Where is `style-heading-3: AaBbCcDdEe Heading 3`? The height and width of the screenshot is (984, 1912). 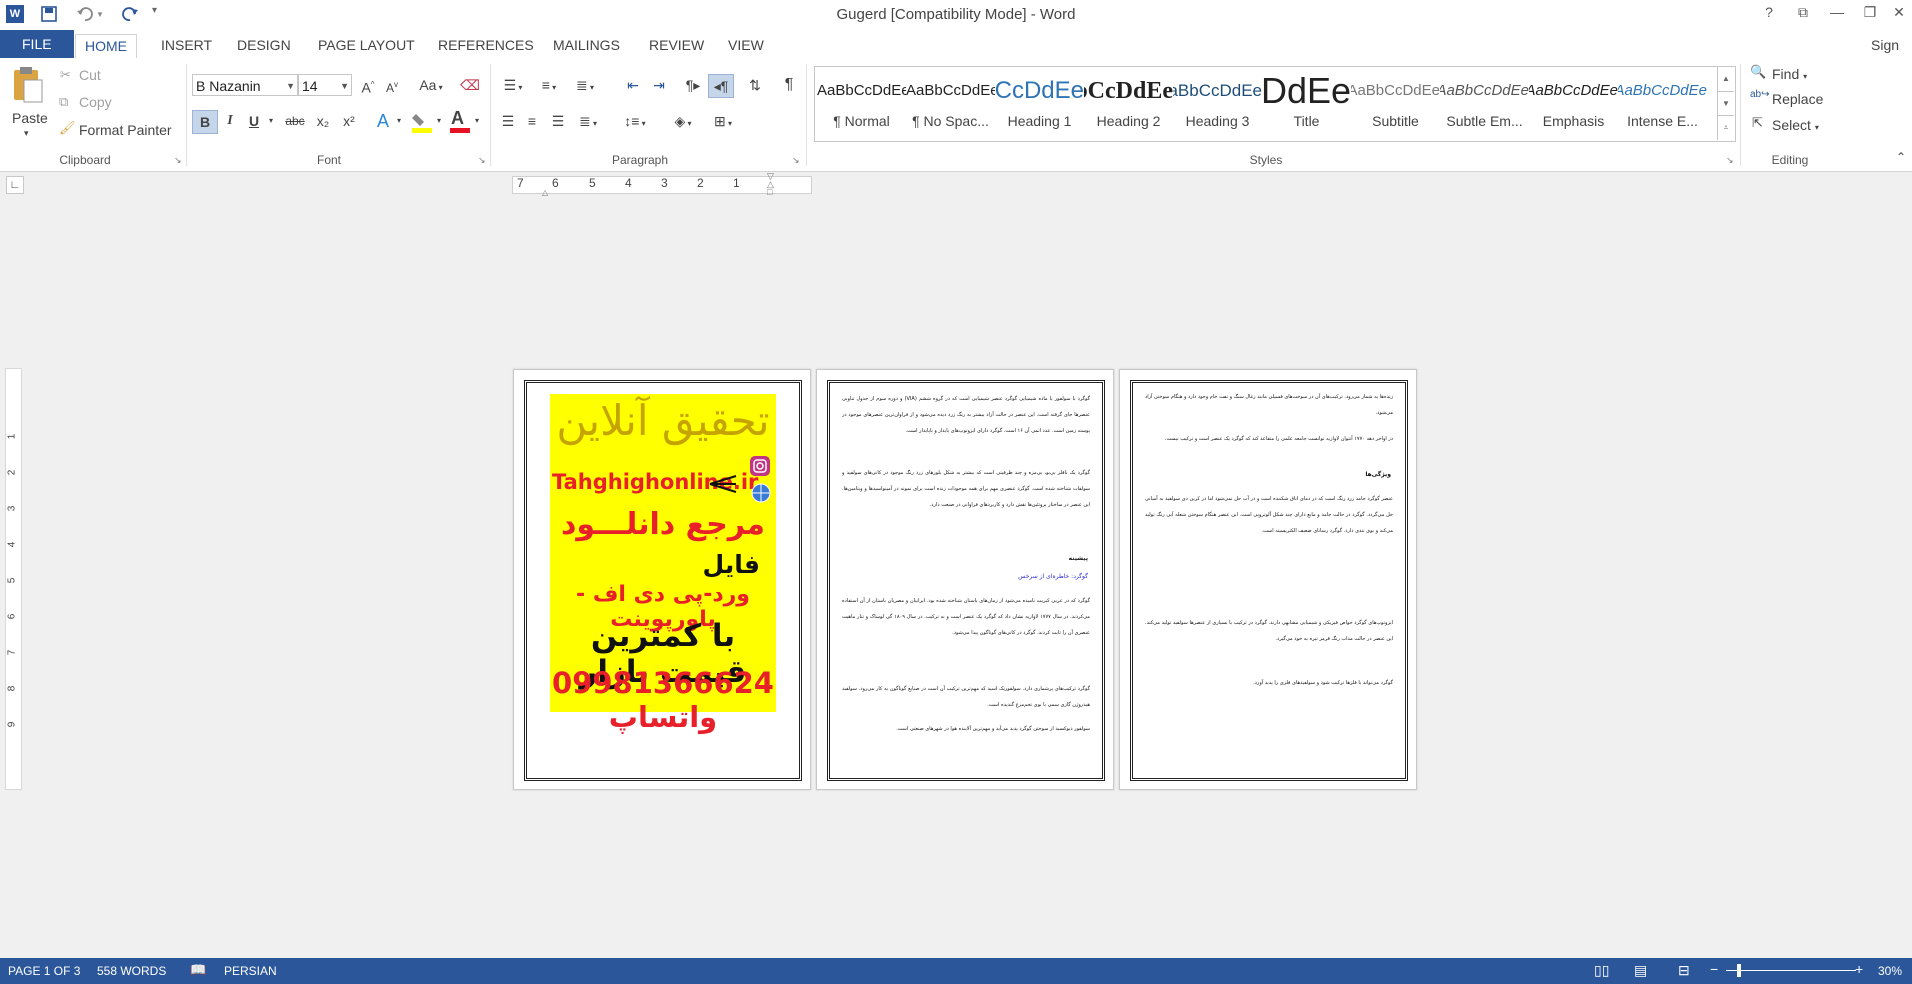 style-heading-3: AaBbCcDdEe Heading 3 is located at coordinates (1217, 103).